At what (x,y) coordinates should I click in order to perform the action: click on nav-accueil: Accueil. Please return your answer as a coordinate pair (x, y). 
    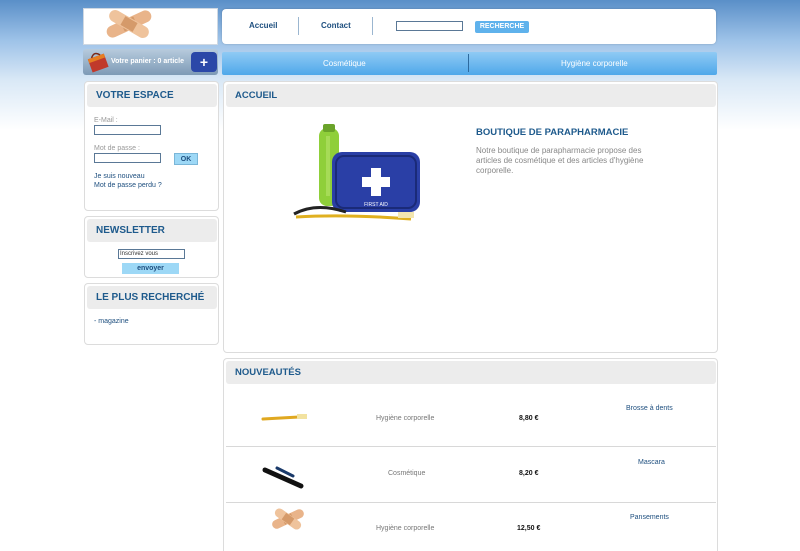
    Looking at the image, I should click on (263, 25).